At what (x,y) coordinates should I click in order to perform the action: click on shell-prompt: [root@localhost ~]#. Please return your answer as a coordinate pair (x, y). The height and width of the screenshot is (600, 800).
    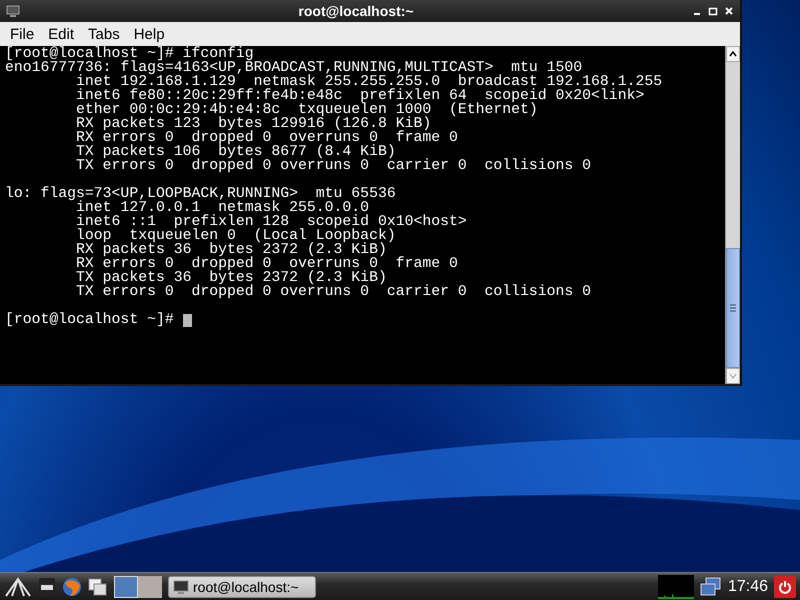
    Looking at the image, I should click on (90, 320).